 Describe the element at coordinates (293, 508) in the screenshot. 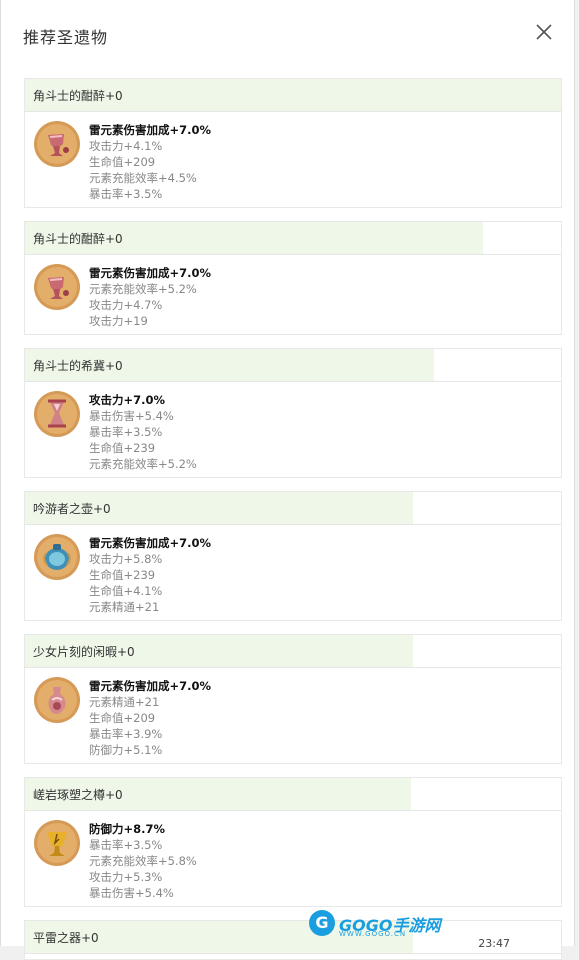

I see `artifact-header: 吟游者之壶+0` at that location.